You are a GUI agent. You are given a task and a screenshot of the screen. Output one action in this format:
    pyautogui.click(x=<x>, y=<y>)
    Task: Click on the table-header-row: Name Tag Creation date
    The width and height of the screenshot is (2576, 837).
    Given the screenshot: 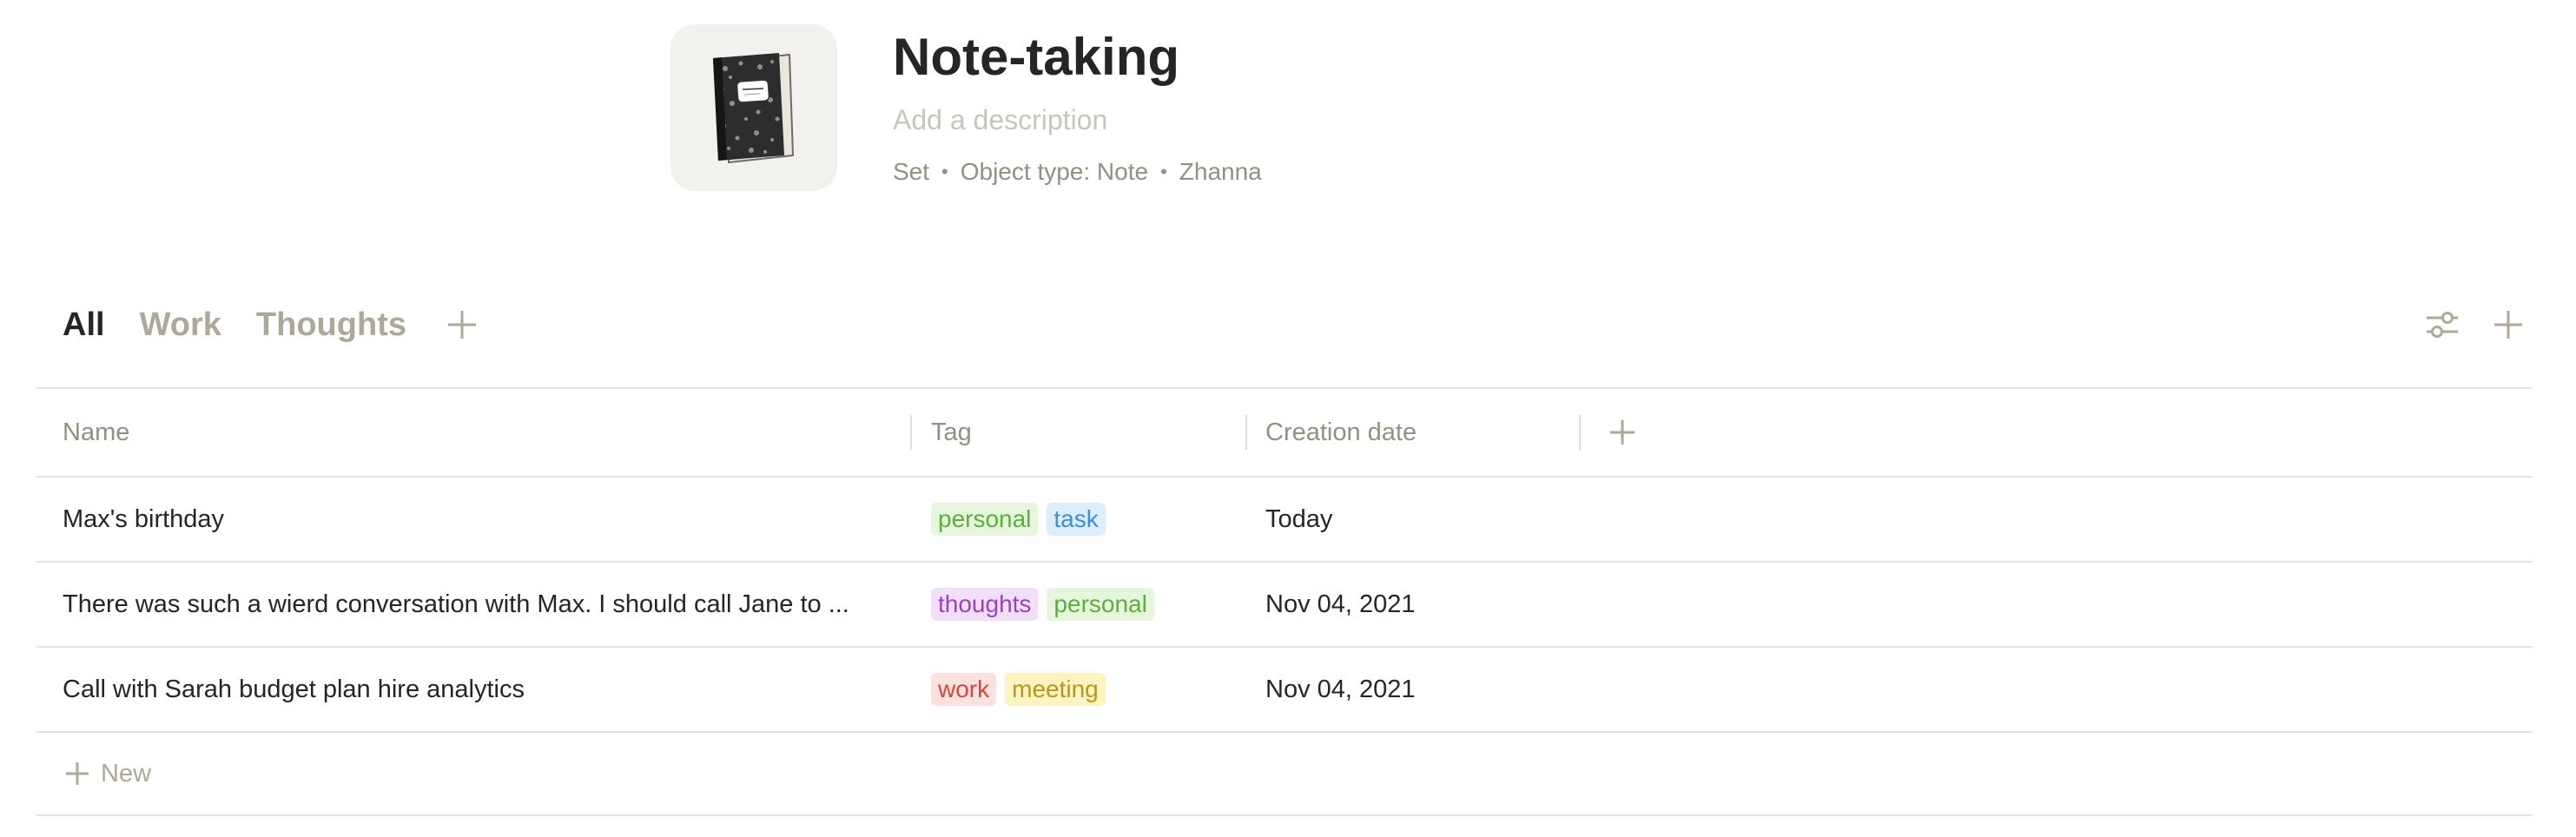 What is the action you would take?
    pyautogui.click(x=1284, y=432)
    